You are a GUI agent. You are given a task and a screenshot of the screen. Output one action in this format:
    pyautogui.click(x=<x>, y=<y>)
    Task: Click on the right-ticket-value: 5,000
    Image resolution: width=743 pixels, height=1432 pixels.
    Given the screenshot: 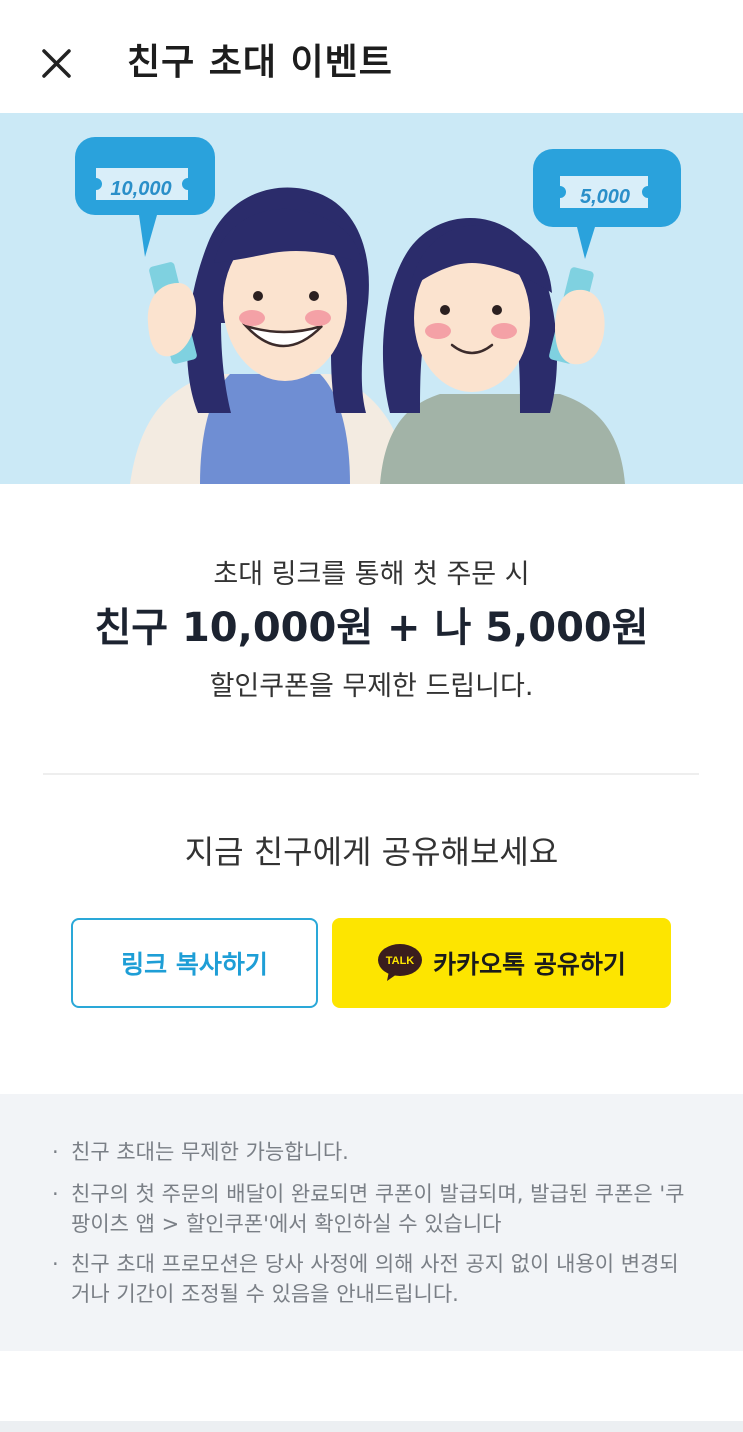 What is the action you would take?
    pyautogui.click(x=605, y=197)
    